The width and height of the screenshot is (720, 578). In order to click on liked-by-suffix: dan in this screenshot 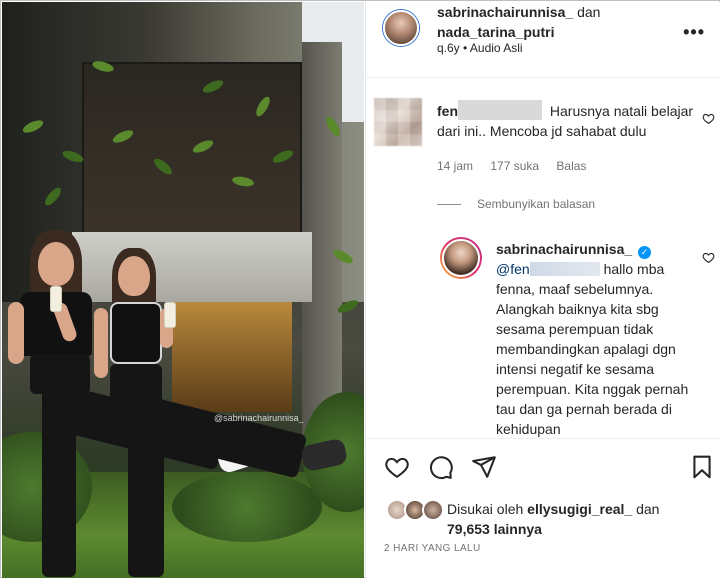, I will do `click(648, 509)`.